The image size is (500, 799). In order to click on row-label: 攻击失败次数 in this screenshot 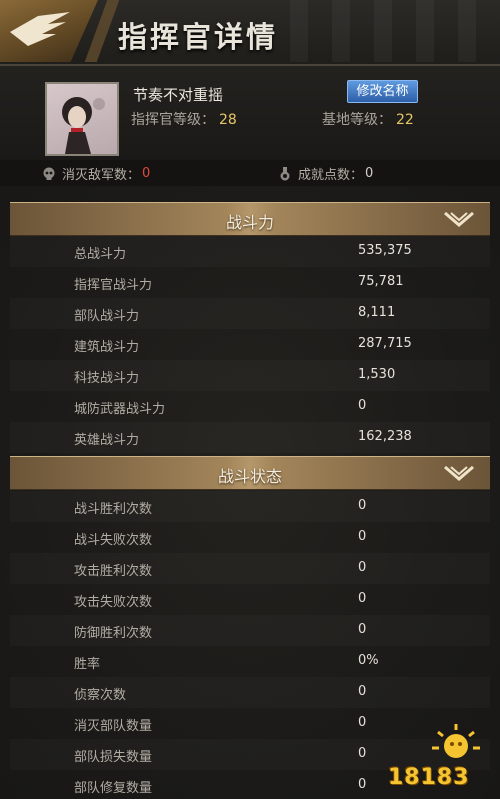, I will do `click(113, 602)`.